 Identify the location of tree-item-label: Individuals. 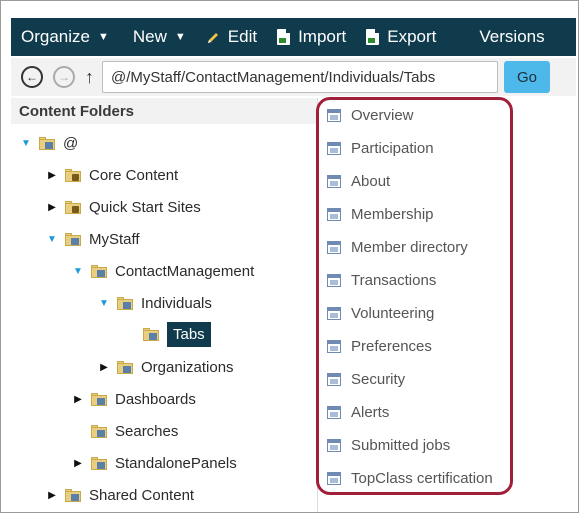
(176, 303).